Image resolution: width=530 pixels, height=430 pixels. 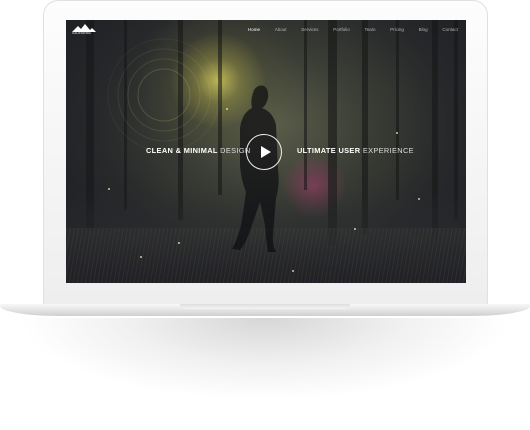 I want to click on logo-text: CALIFORNIA, so click(x=82, y=33).